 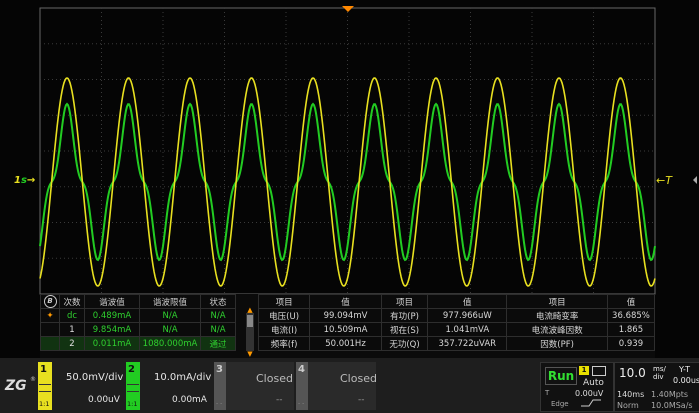 What do you see at coordinates (631, 329) in the screenshot?
I see `table-cell: 1.865` at bounding box center [631, 329].